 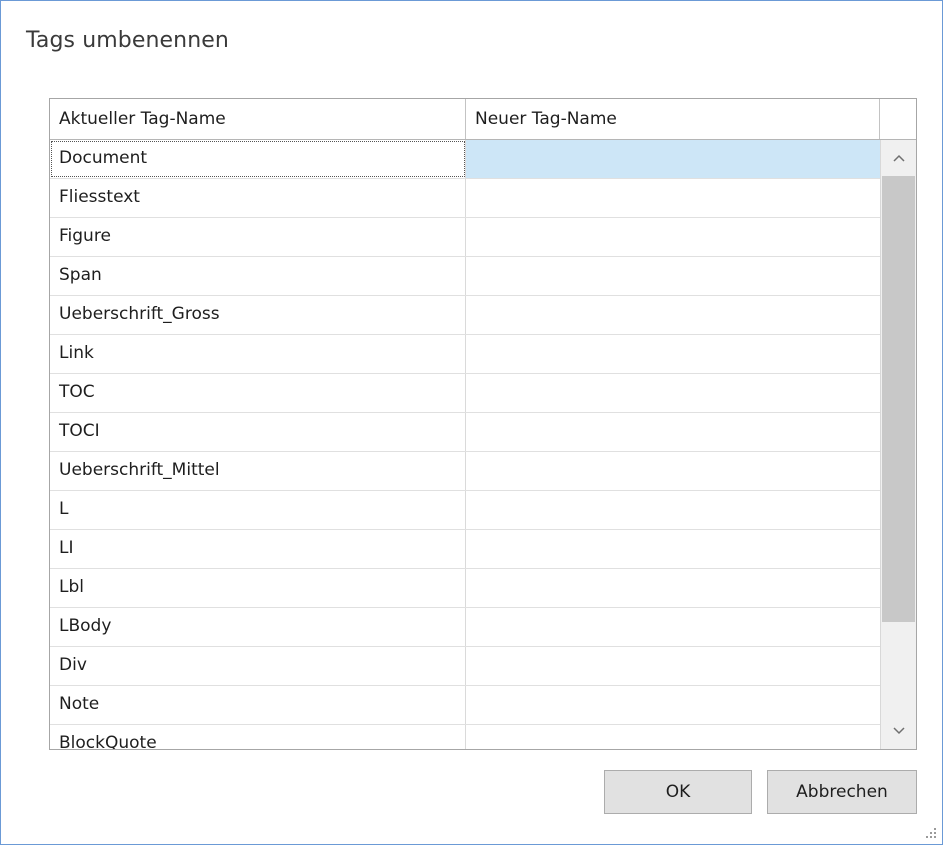 What do you see at coordinates (258, 393) in the screenshot?
I see `current-tag-cell: TOC` at bounding box center [258, 393].